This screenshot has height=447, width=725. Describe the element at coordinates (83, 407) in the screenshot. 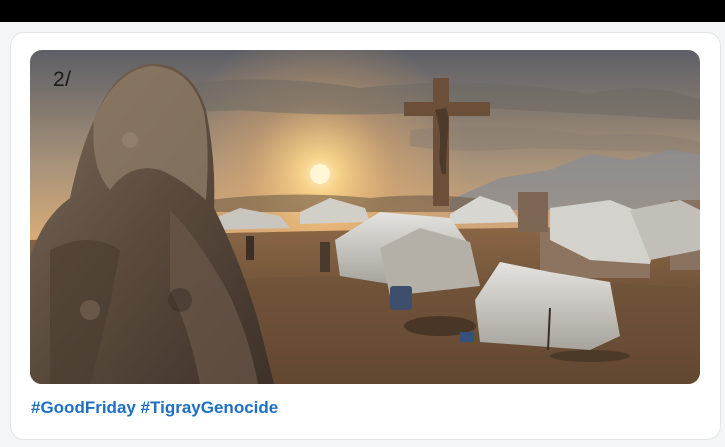

I see `hashtag-goodfriday: #GoodFriday` at that location.